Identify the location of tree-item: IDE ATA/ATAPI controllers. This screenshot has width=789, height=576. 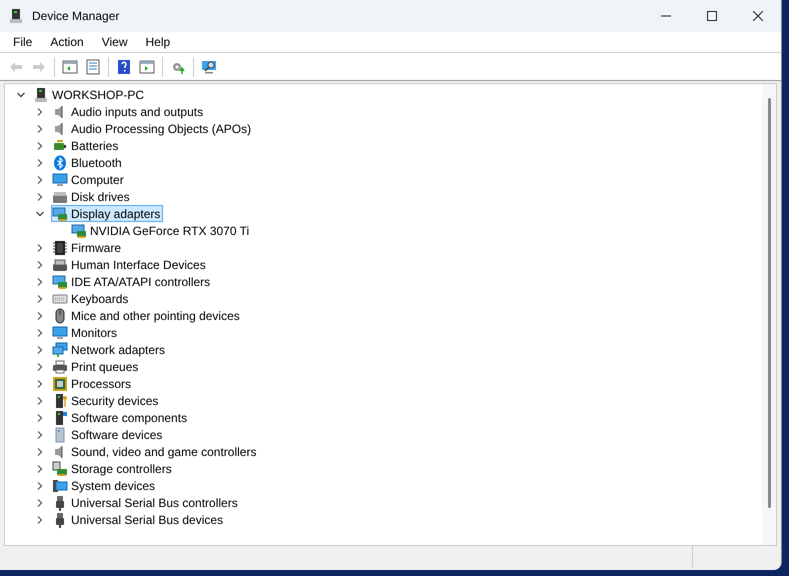
(132, 281).